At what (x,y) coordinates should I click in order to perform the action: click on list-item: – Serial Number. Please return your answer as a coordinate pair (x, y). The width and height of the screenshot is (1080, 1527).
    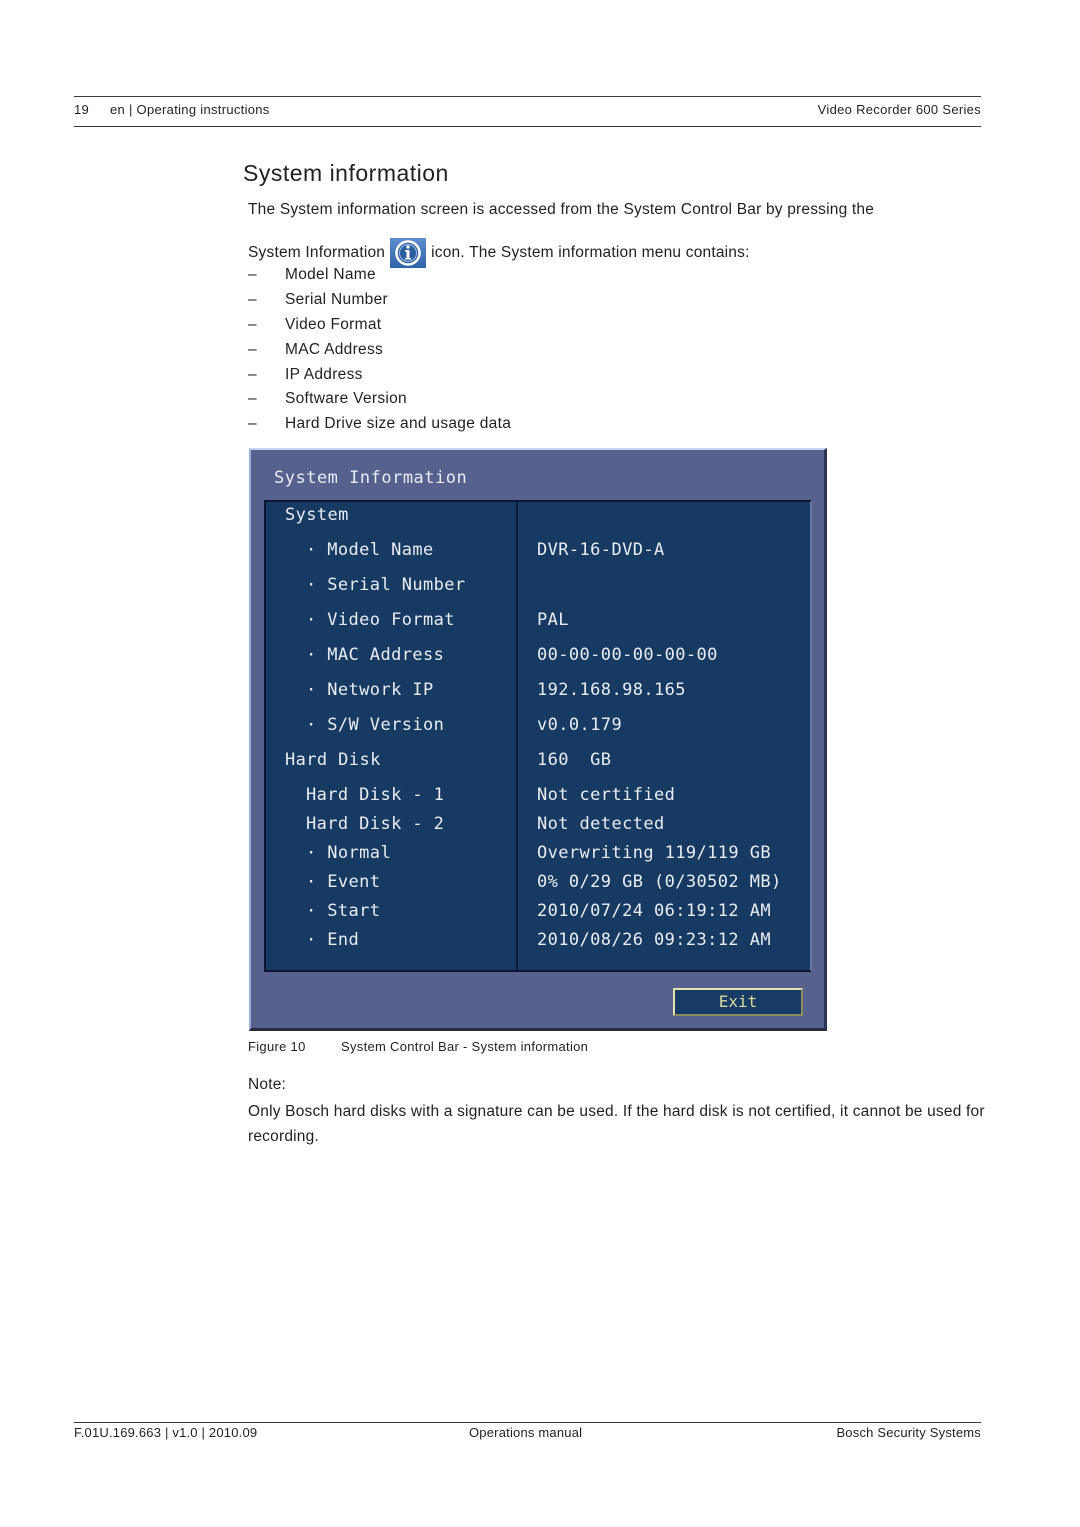
    Looking at the image, I should click on (379, 300).